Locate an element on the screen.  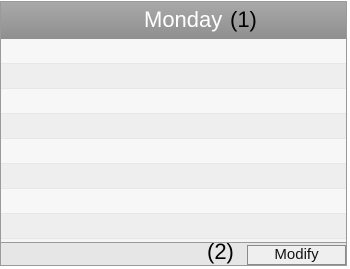
title-bar: Monday (1) is located at coordinates (173, 20).